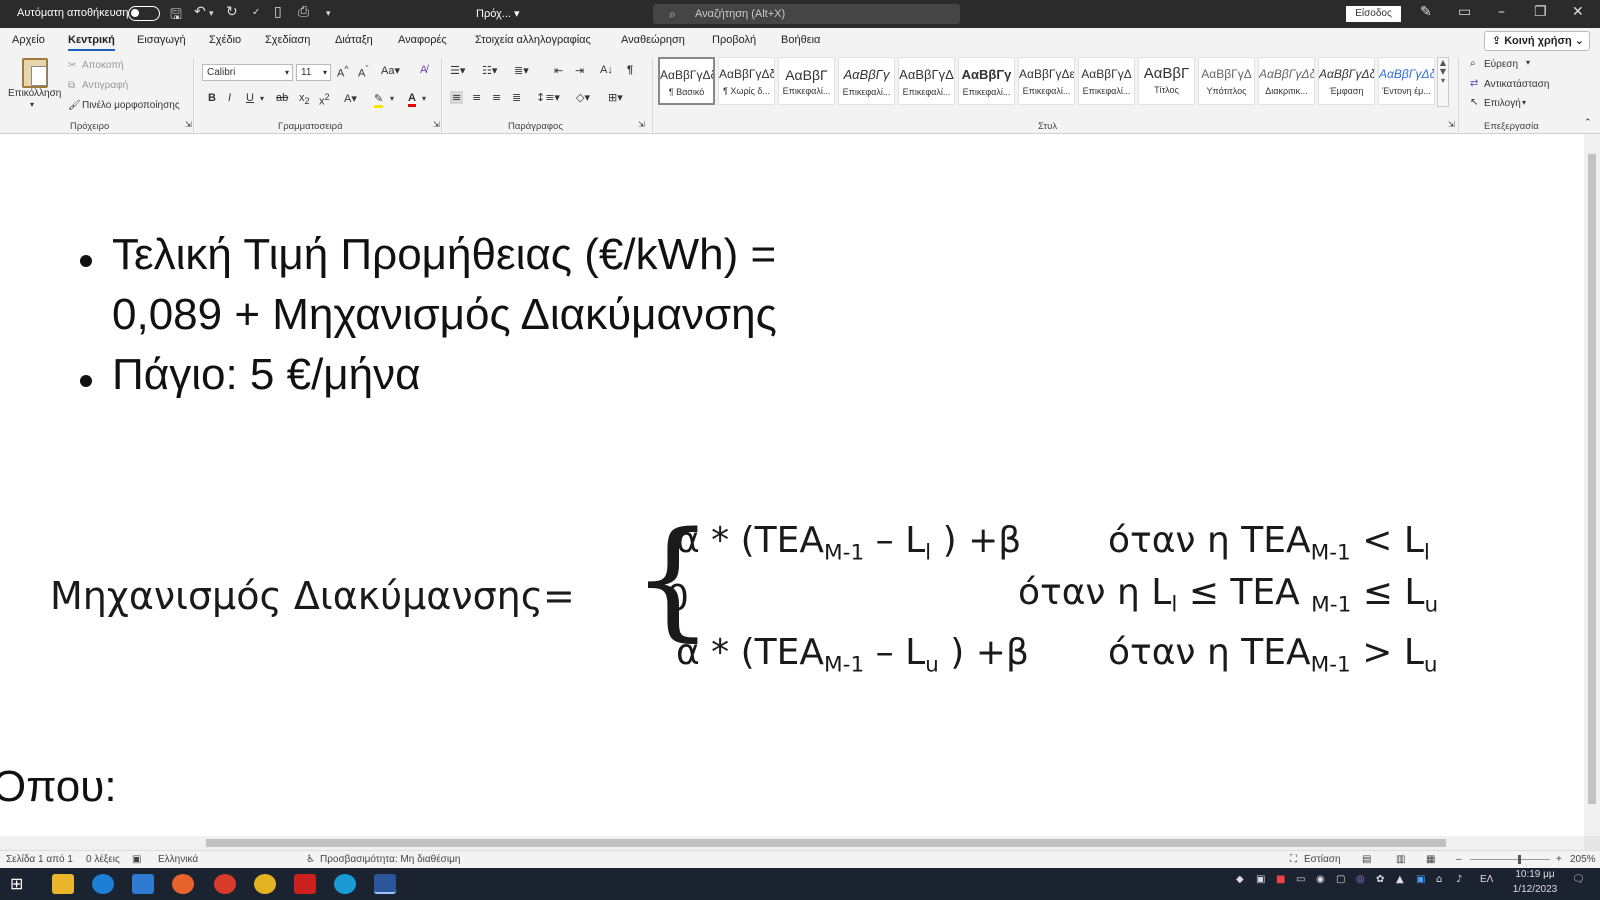  What do you see at coordinates (1300, 879) in the screenshot?
I see `tray-app-icon: ▭` at bounding box center [1300, 879].